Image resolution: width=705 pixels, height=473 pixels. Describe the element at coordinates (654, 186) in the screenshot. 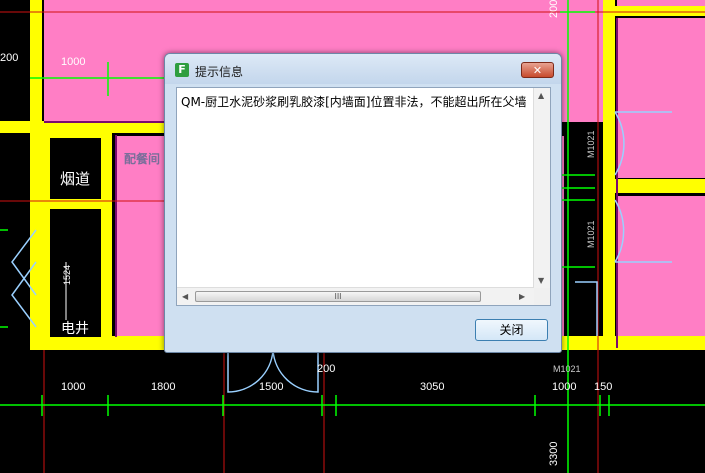

I see `wall-right-mid` at that location.